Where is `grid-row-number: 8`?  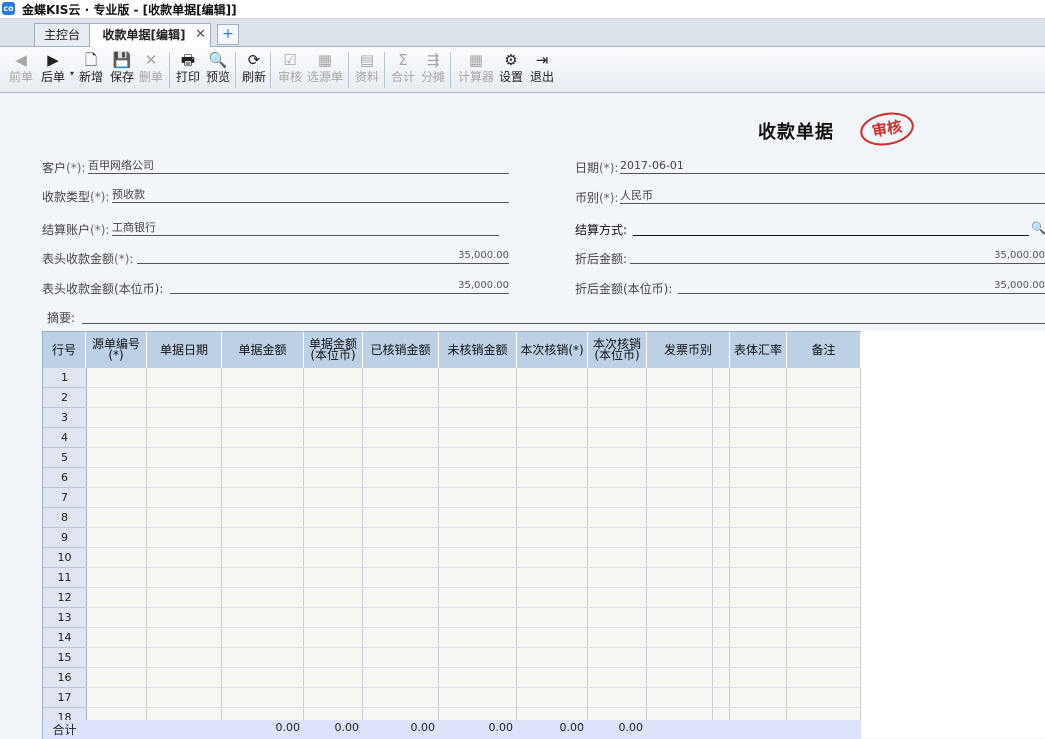 grid-row-number: 8 is located at coordinates (65, 518).